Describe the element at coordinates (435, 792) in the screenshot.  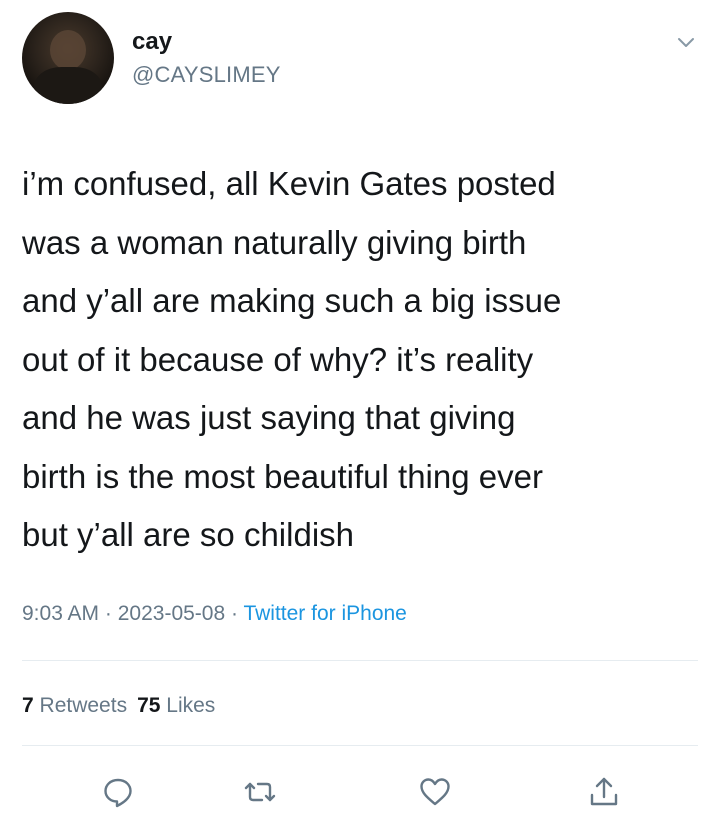
I see `like-icon` at that location.